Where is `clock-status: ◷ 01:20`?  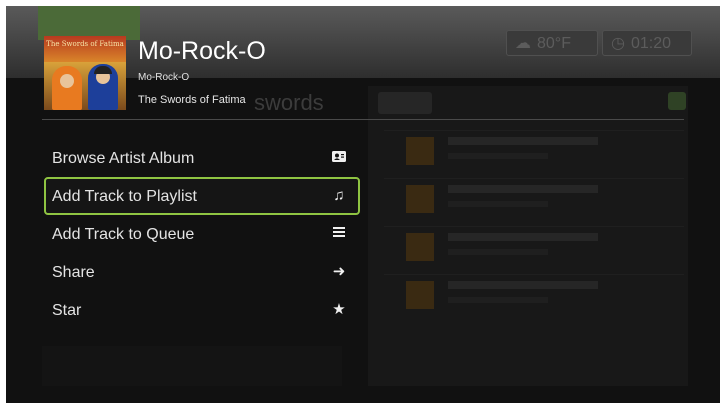
clock-status: ◷ 01:20 is located at coordinates (647, 43).